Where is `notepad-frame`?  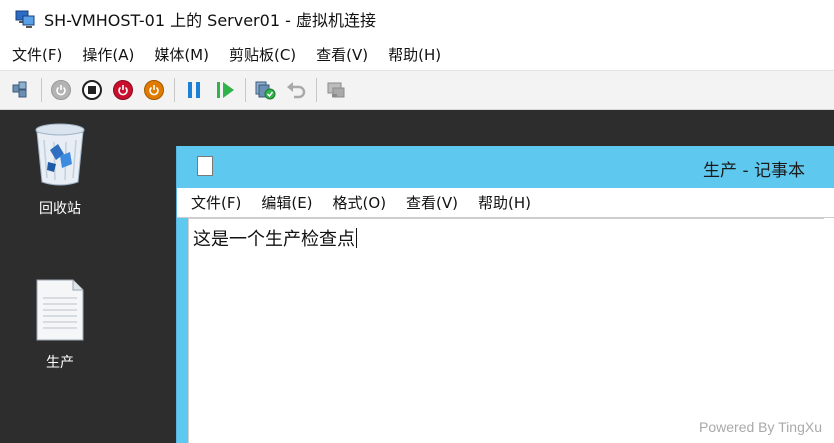
notepad-frame is located at coordinates (182, 330).